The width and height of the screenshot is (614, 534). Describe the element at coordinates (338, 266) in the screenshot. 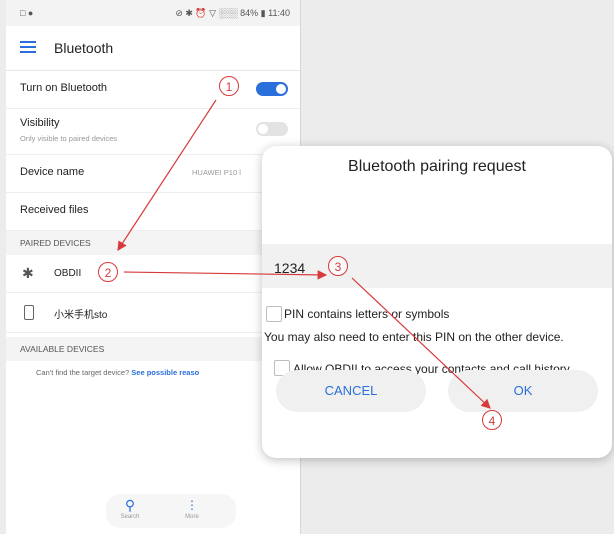

I see `annotation-marker-3: 3` at that location.